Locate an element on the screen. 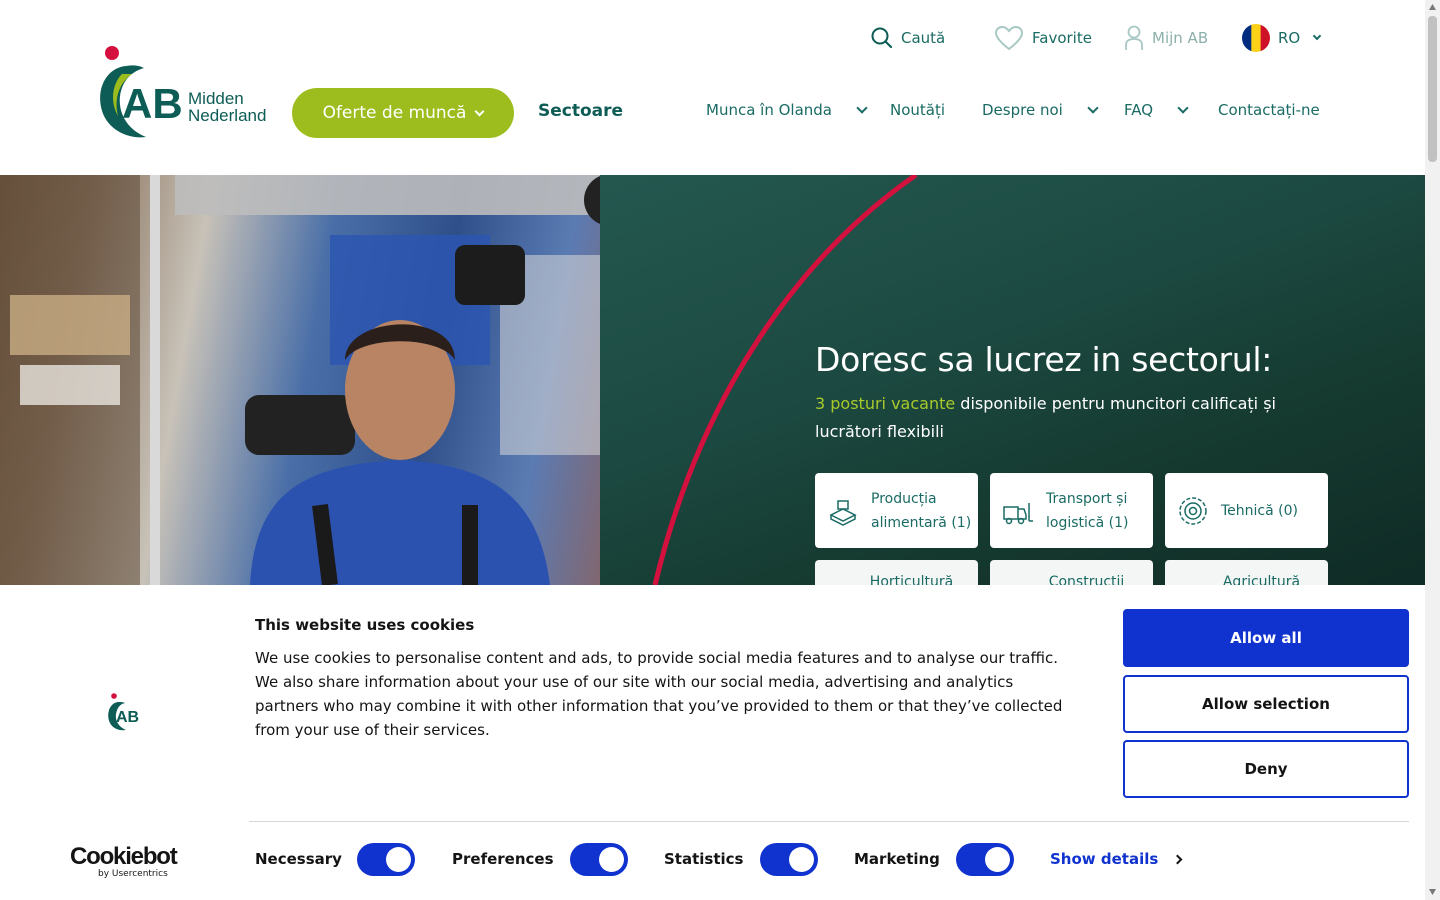 The image size is (1440, 900). search-link: Caută is located at coordinates (908, 38).